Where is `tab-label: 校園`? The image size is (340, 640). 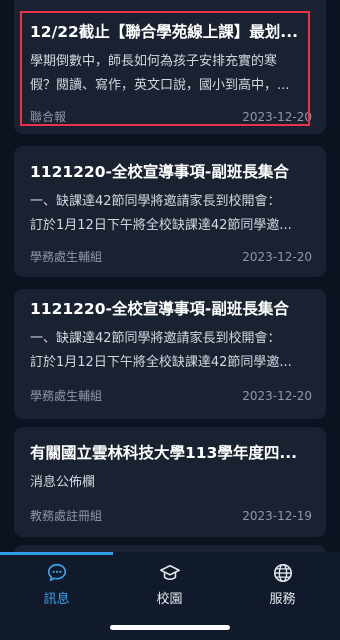
tab-label: 校園 is located at coordinates (169, 599).